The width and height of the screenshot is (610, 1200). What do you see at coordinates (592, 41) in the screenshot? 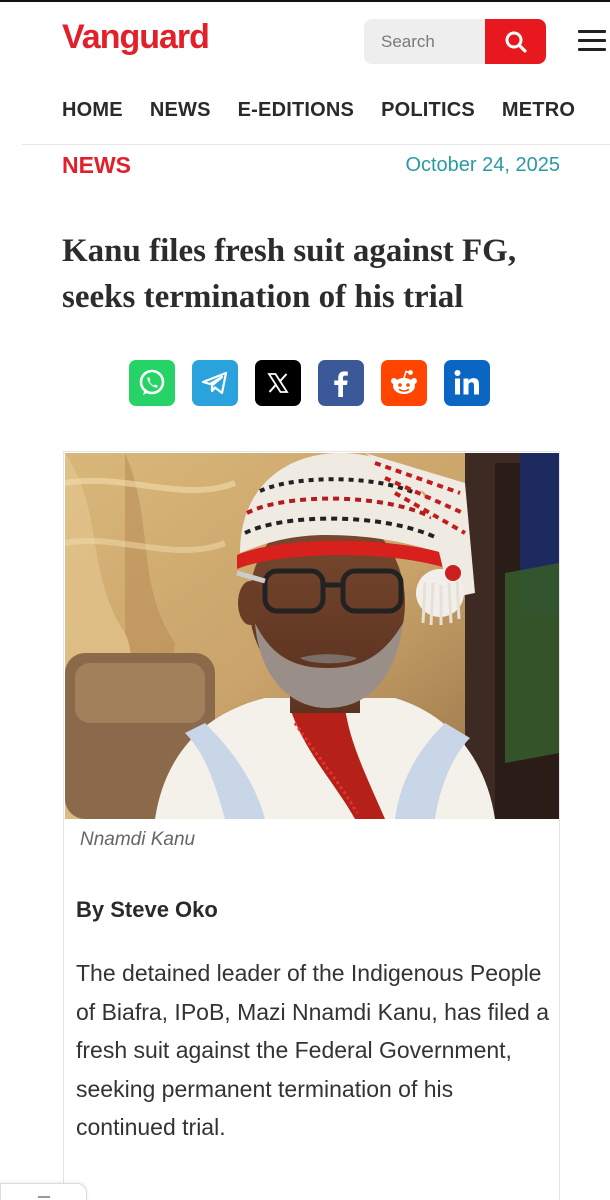
I see `hamburger-menu-icon` at bounding box center [592, 41].